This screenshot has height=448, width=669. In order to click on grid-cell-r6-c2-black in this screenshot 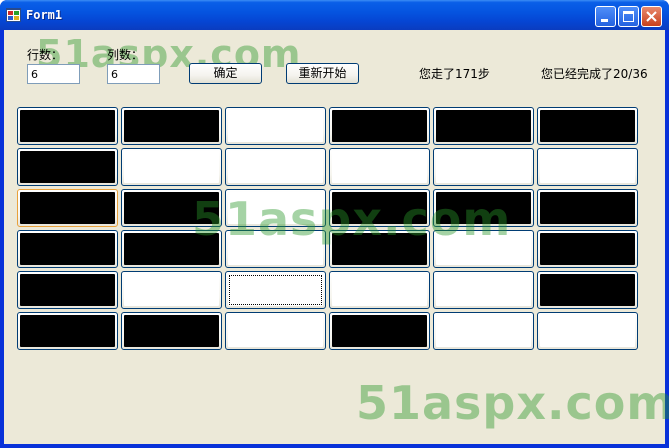, I will do `click(171, 331)`.